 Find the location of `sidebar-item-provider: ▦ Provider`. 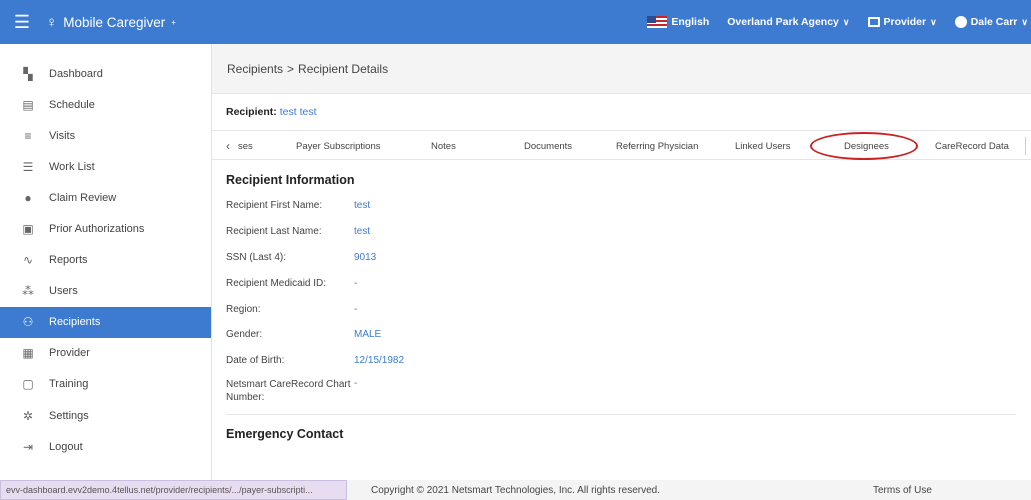

sidebar-item-provider: ▦ Provider is located at coordinates (105, 353).